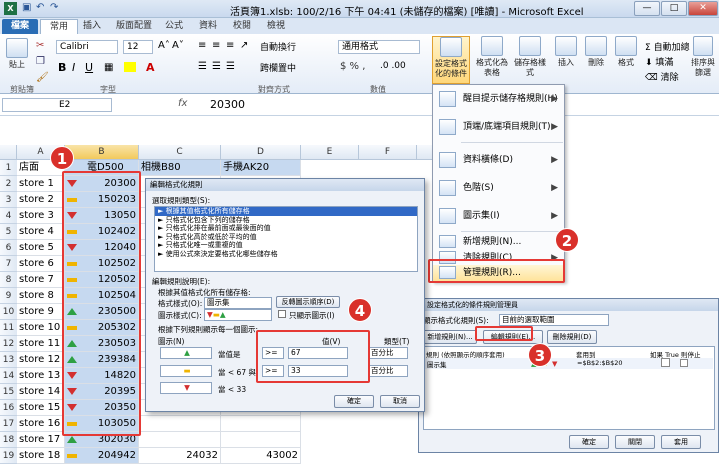  I want to click on row-header: 7, so click(8, 264).